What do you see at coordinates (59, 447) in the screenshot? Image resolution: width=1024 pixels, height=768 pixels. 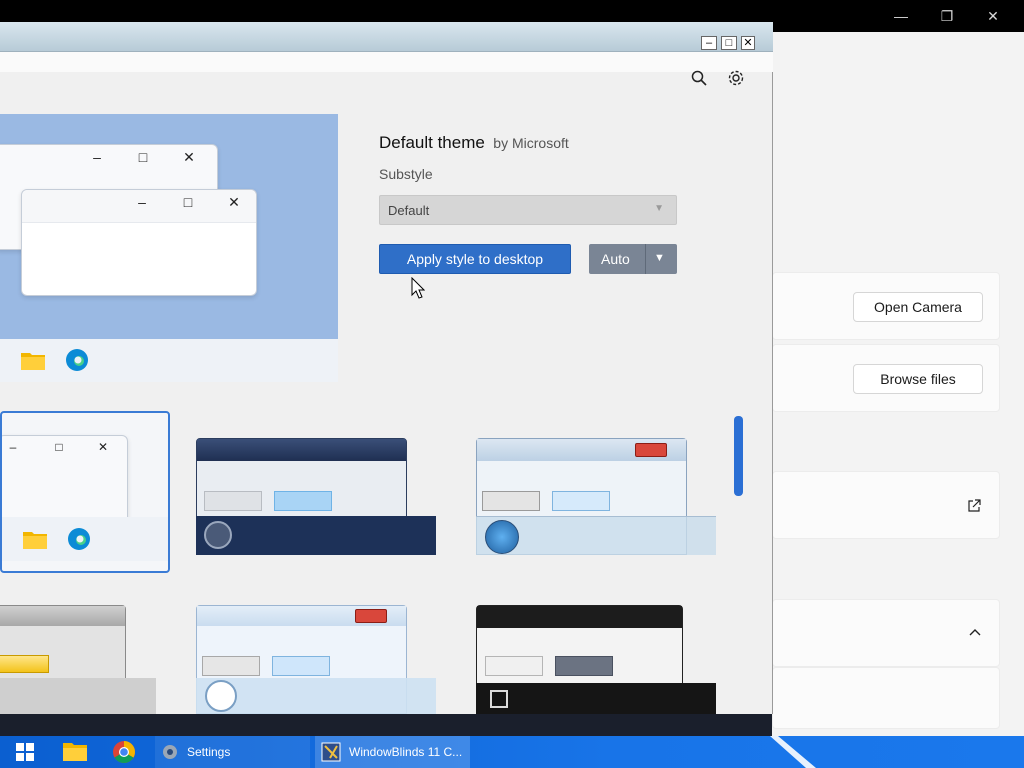 I see `thumb-maximize-icon: □` at bounding box center [59, 447].